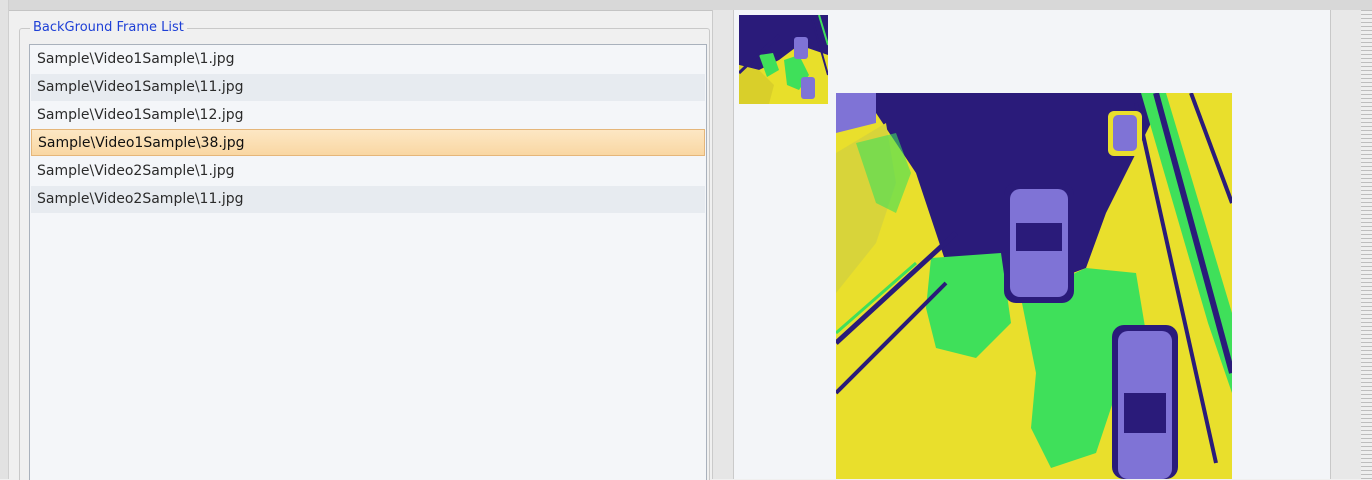 The image size is (1372, 480). Describe the element at coordinates (783, 59) in the screenshot. I see `frame-thumbnail` at that location.